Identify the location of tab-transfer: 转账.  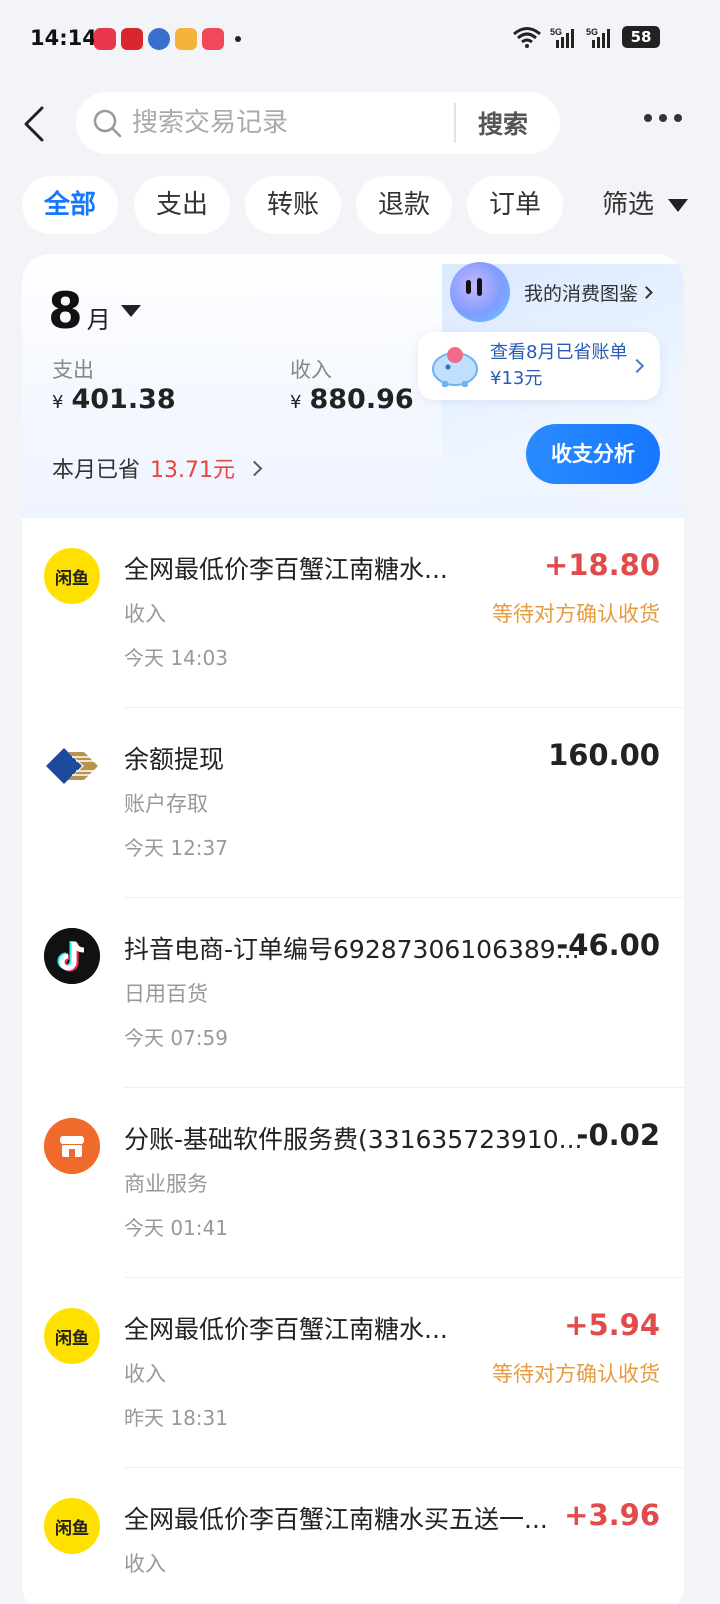
(293, 205).